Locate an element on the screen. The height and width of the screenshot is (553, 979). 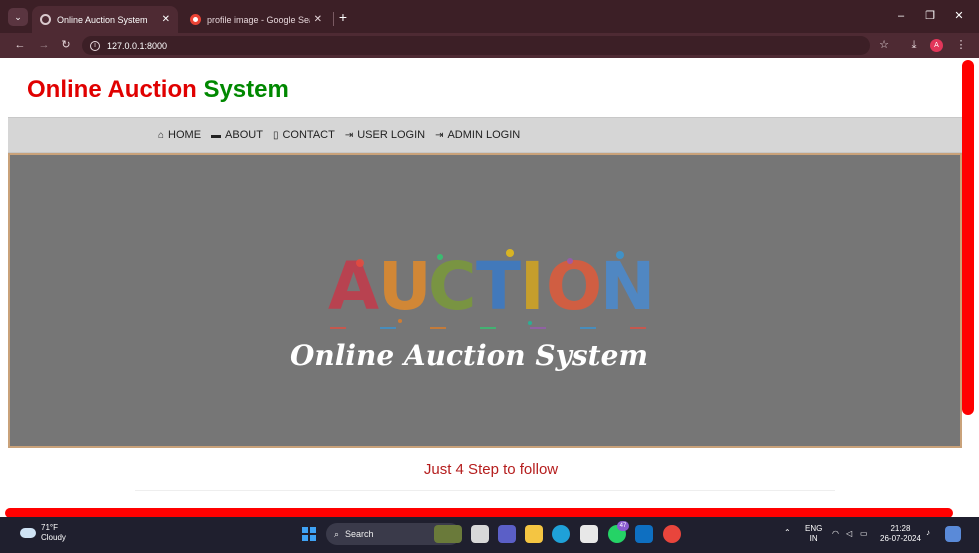
tab-online-auction: Online Auction System ✕ is located at coordinates (105, 19).